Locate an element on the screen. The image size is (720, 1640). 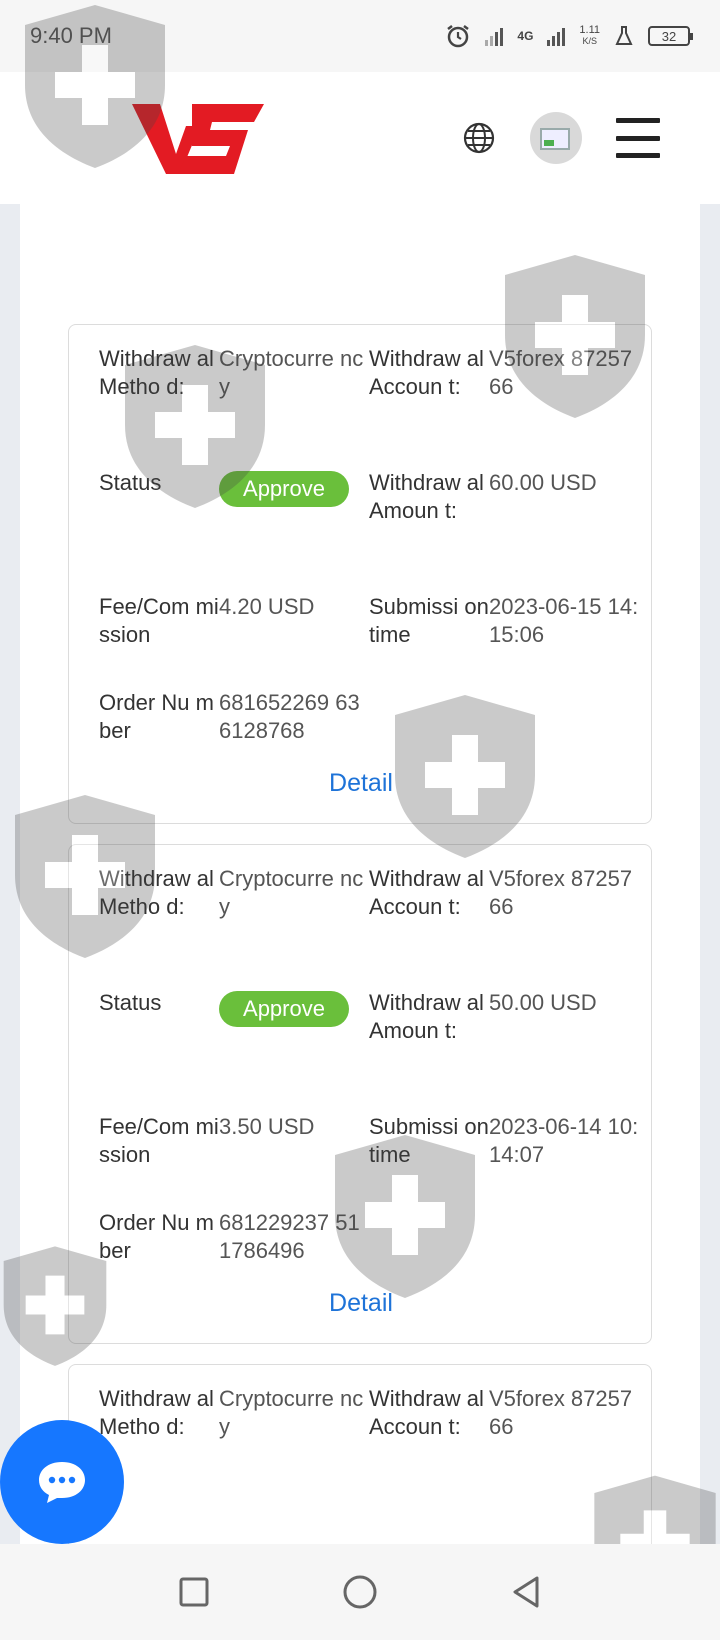
battery-level: 32 is located at coordinates (669, 36).